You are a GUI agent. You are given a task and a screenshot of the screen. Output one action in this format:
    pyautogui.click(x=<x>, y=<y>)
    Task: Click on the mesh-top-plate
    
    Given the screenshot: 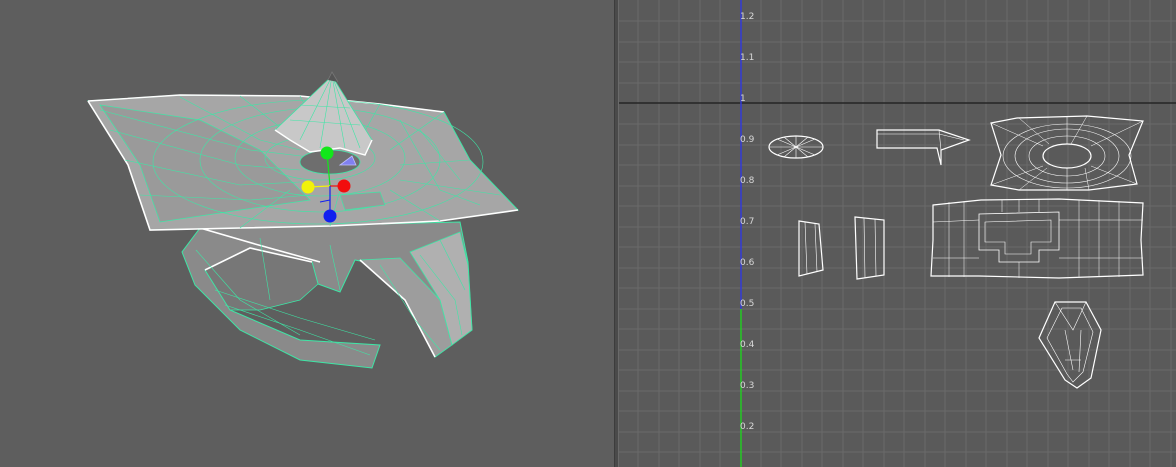 What is the action you would take?
    pyautogui.click(x=303, y=151)
    